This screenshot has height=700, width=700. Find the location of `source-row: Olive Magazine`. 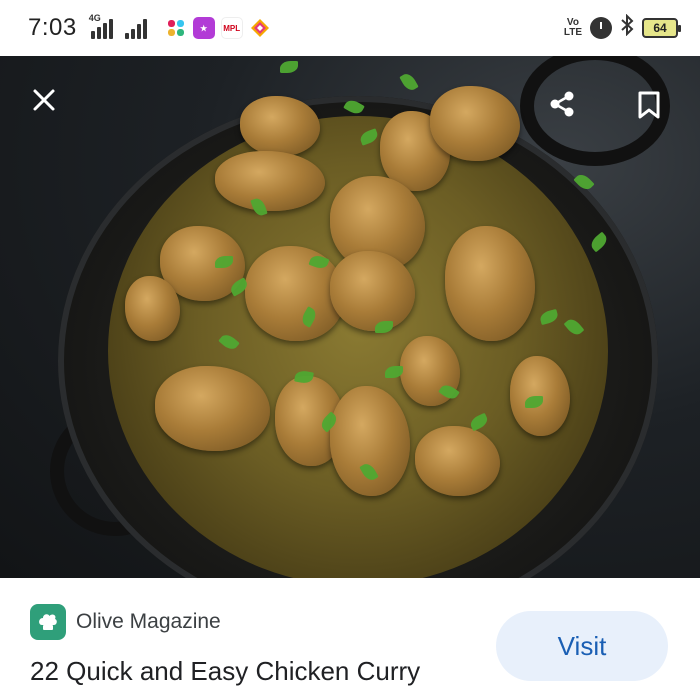

source-row: Olive Magazine is located at coordinates (125, 622).